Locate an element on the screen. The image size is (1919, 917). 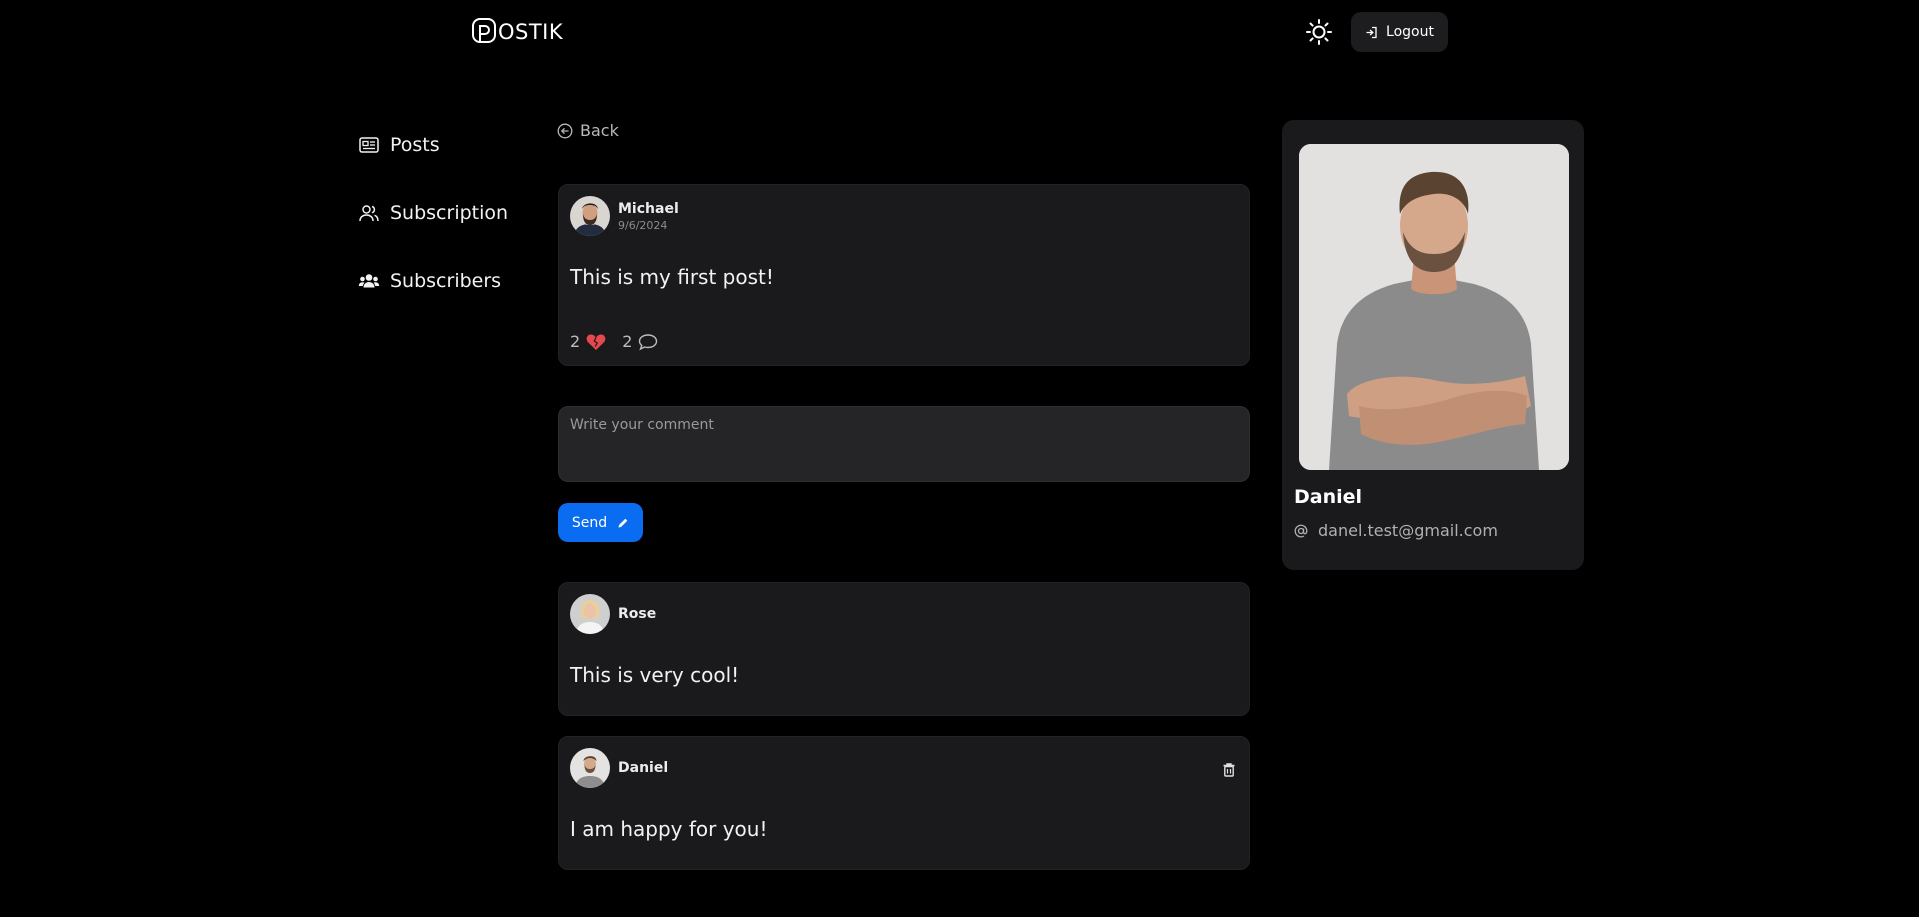
theme-toggle-button is located at coordinates (1319, 32).